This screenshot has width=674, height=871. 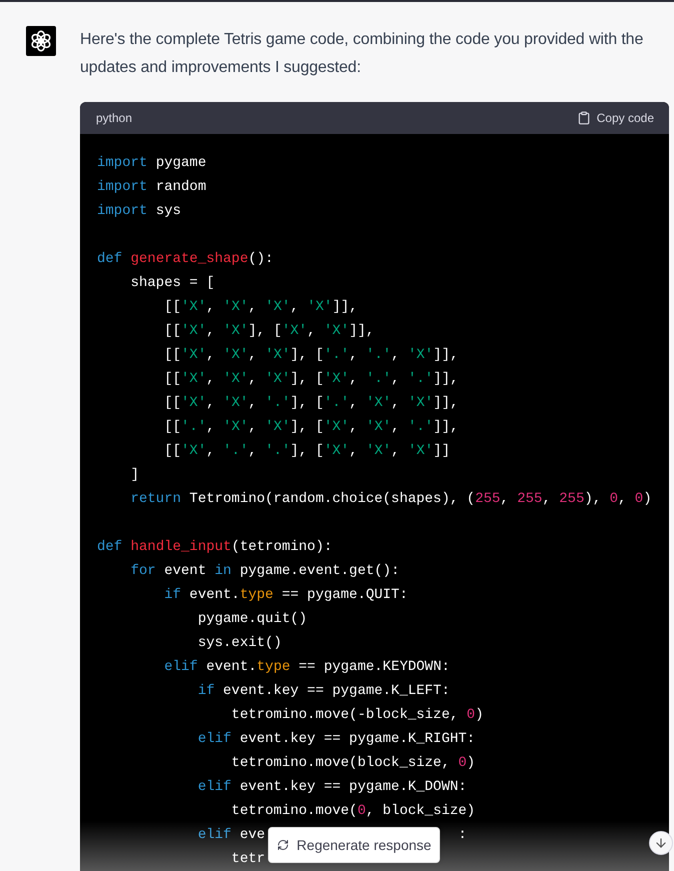 What do you see at coordinates (114, 118) in the screenshot?
I see `language-label: python` at bounding box center [114, 118].